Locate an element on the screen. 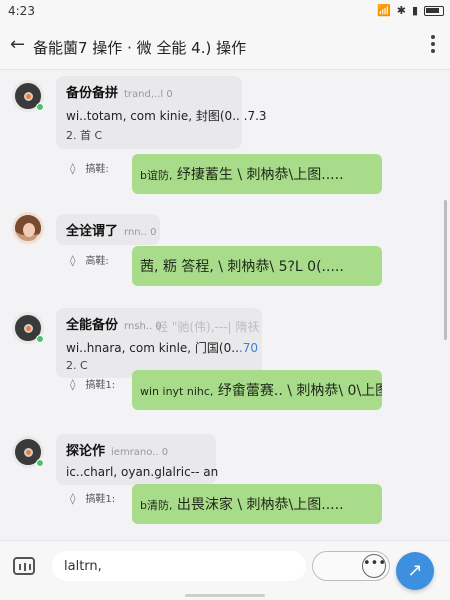  input-bar: ••• ↗ is located at coordinates (225, 570).